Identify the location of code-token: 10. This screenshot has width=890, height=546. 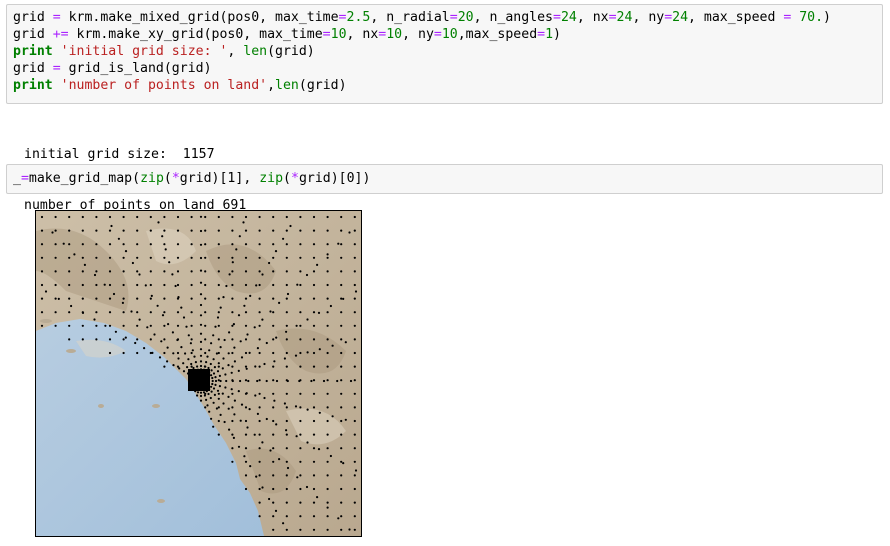
(338, 34).